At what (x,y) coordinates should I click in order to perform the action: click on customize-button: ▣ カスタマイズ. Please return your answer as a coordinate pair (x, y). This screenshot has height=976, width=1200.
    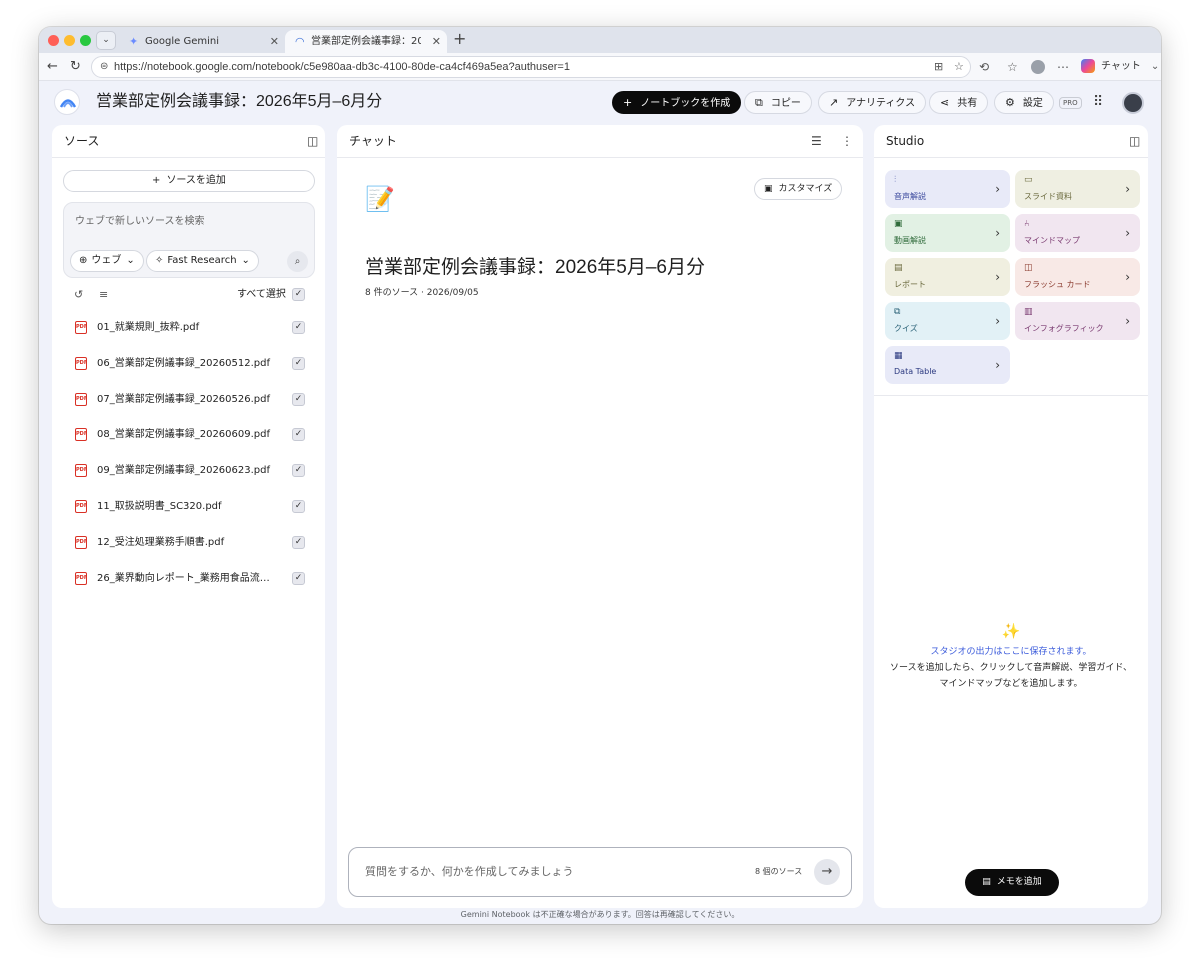
    Looking at the image, I should click on (798, 189).